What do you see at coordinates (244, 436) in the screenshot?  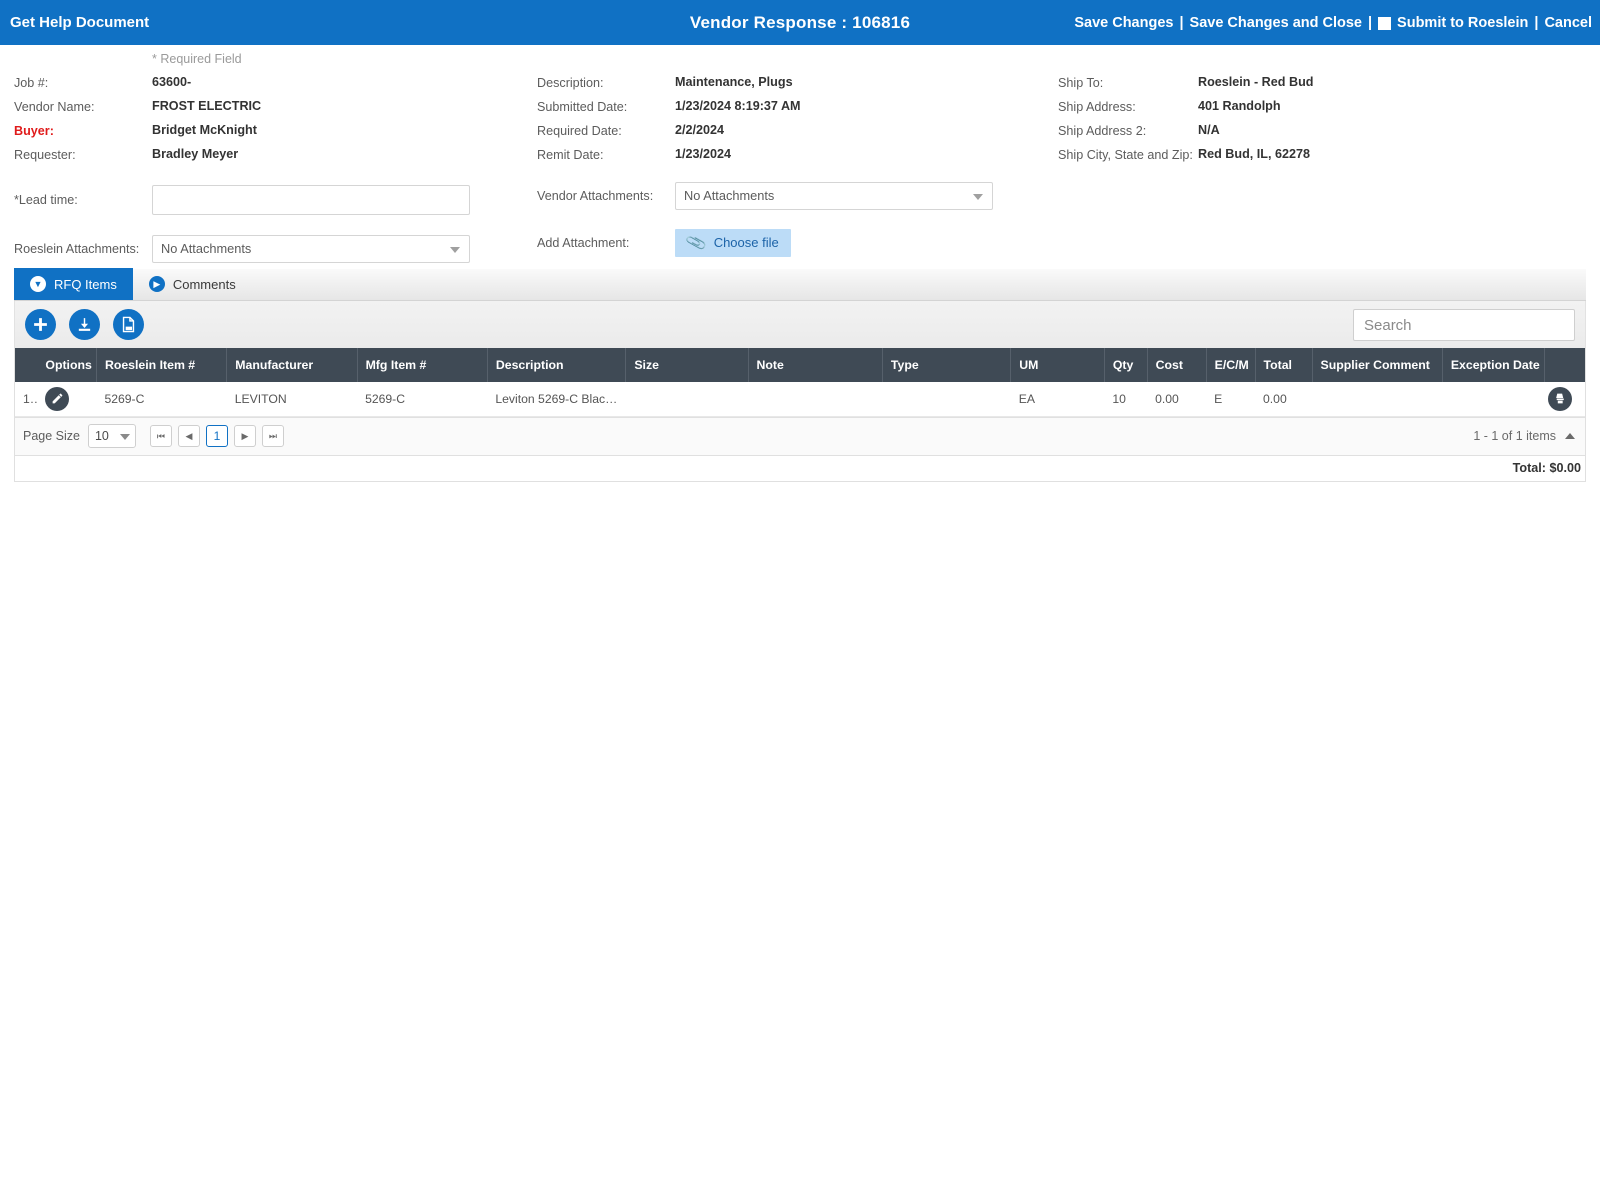 I see `next-page-button: ▶` at bounding box center [244, 436].